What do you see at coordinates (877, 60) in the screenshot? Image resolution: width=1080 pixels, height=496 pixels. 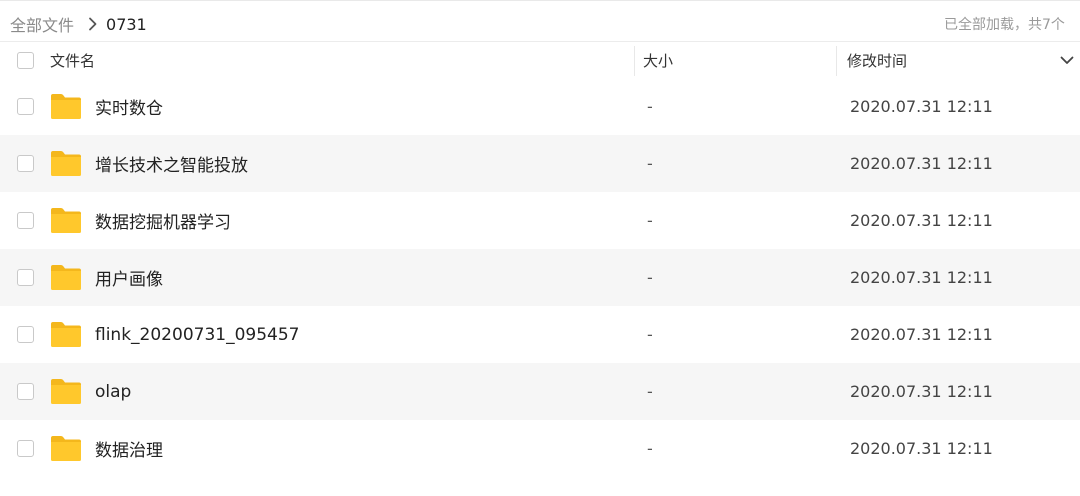 I see `column-header-modified: 修改时间` at bounding box center [877, 60].